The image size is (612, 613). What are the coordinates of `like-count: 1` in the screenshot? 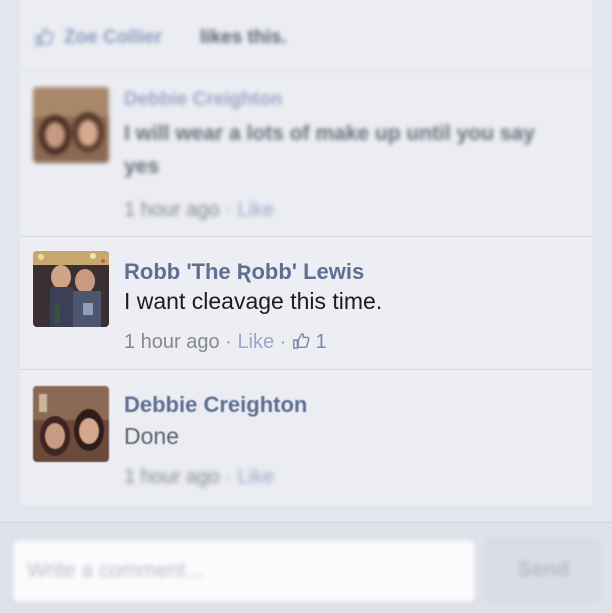 It's located at (321, 342).